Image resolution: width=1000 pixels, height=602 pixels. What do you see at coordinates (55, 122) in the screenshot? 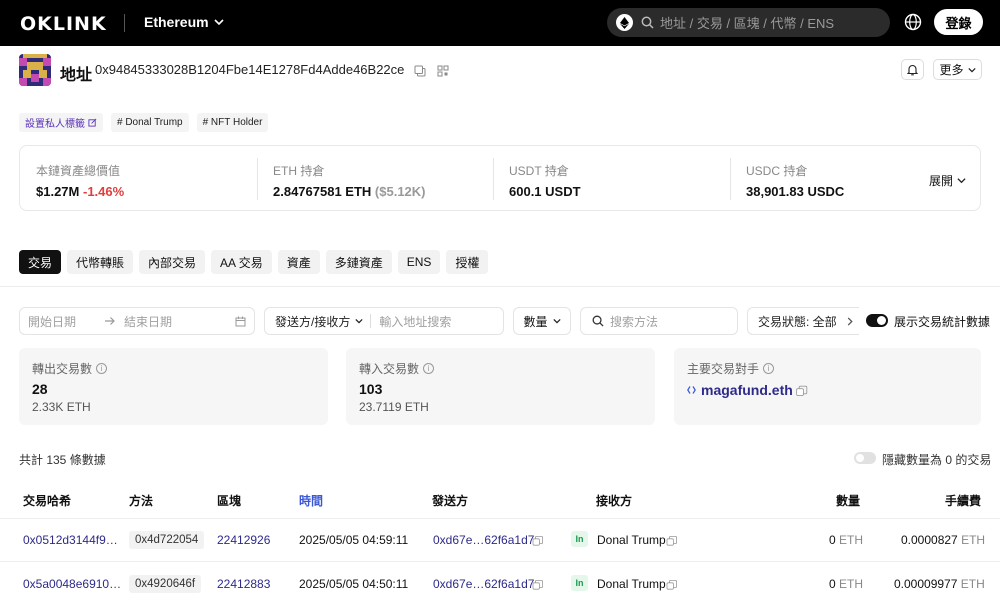
I see `tag-label: 設置私人標籤` at bounding box center [55, 122].